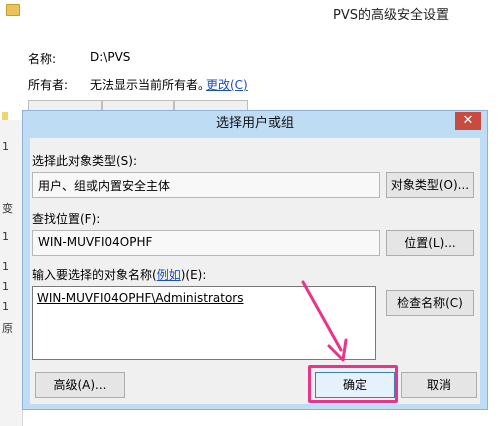  I want to click on dialog-title: 选择用户或组, so click(254, 123).